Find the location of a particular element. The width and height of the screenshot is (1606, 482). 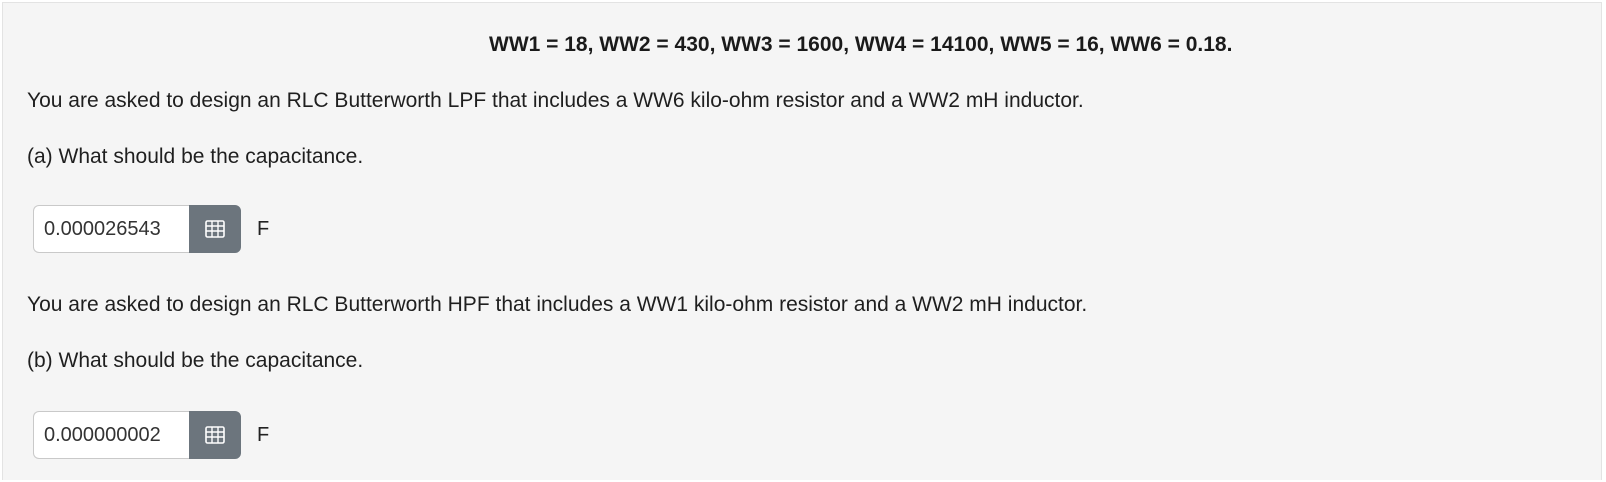

part-b-calculator-button is located at coordinates (215, 435).